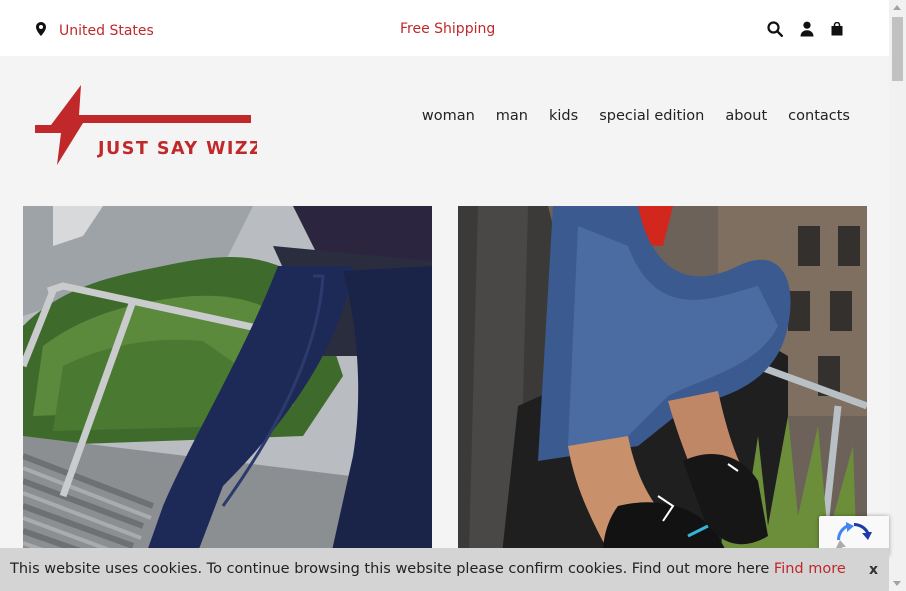 Image resolution: width=906 pixels, height=591 pixels. I want to click on scrollbar-thumb, so click(897, 49).